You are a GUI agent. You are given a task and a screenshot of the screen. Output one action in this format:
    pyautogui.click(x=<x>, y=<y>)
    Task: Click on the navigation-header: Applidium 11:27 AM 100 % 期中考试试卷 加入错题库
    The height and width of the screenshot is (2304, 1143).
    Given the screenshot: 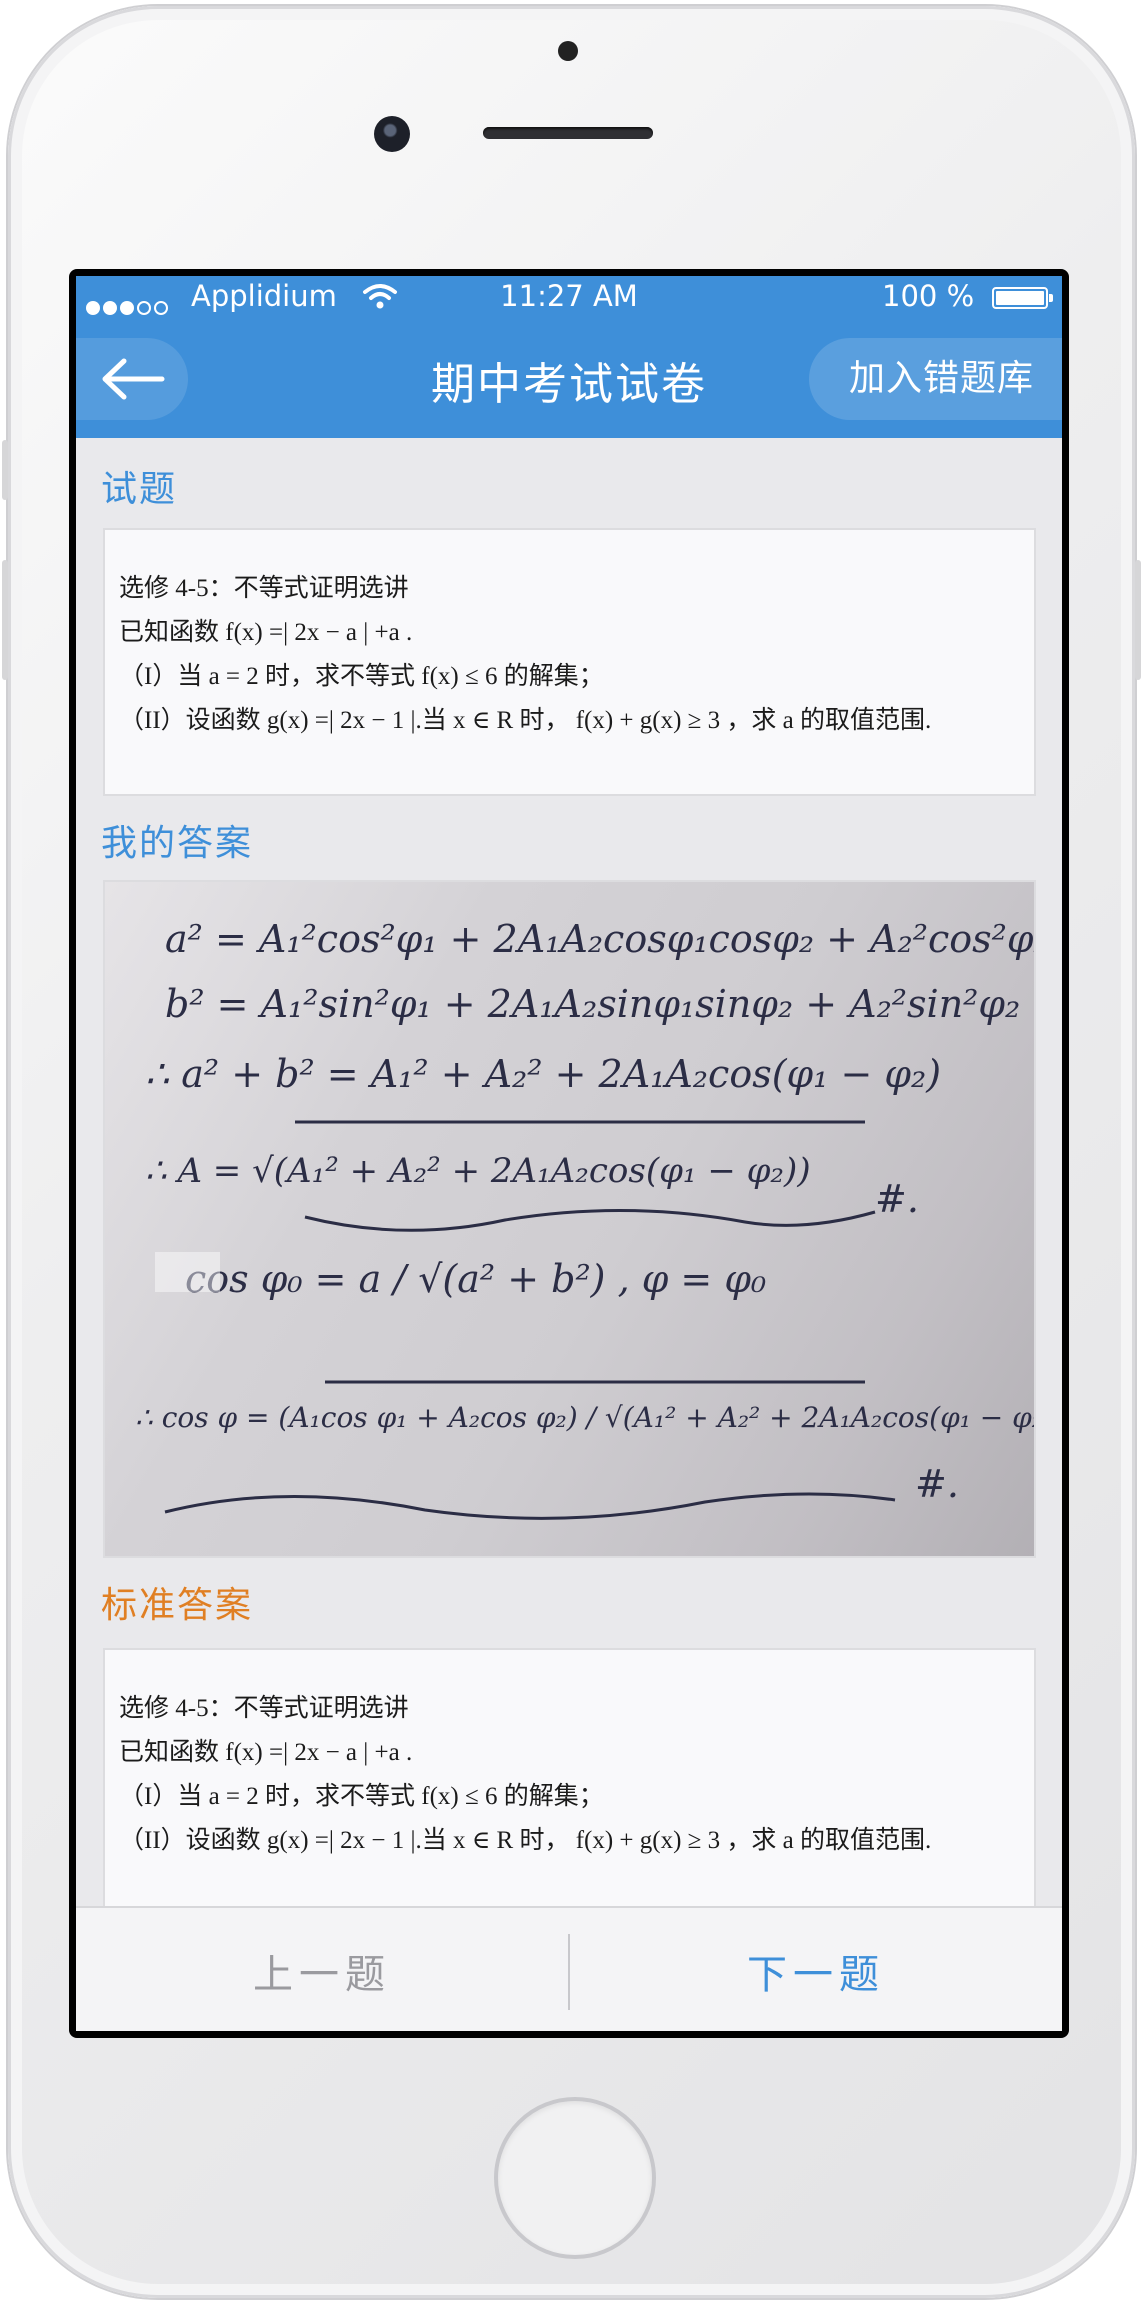 What is the action you would take?
    pyautogui.click(x=569, y=357)
    